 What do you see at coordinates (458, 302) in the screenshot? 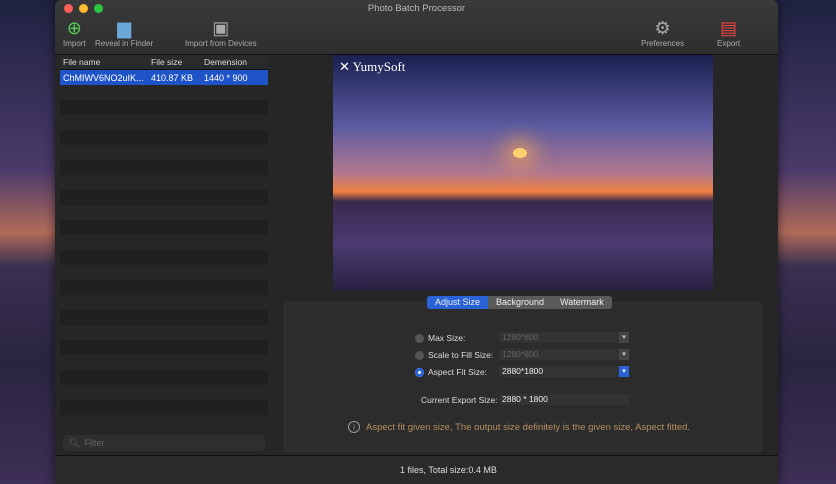
I see `tab-adjust-size: Adjust Size` at bounding box center [458, 302].